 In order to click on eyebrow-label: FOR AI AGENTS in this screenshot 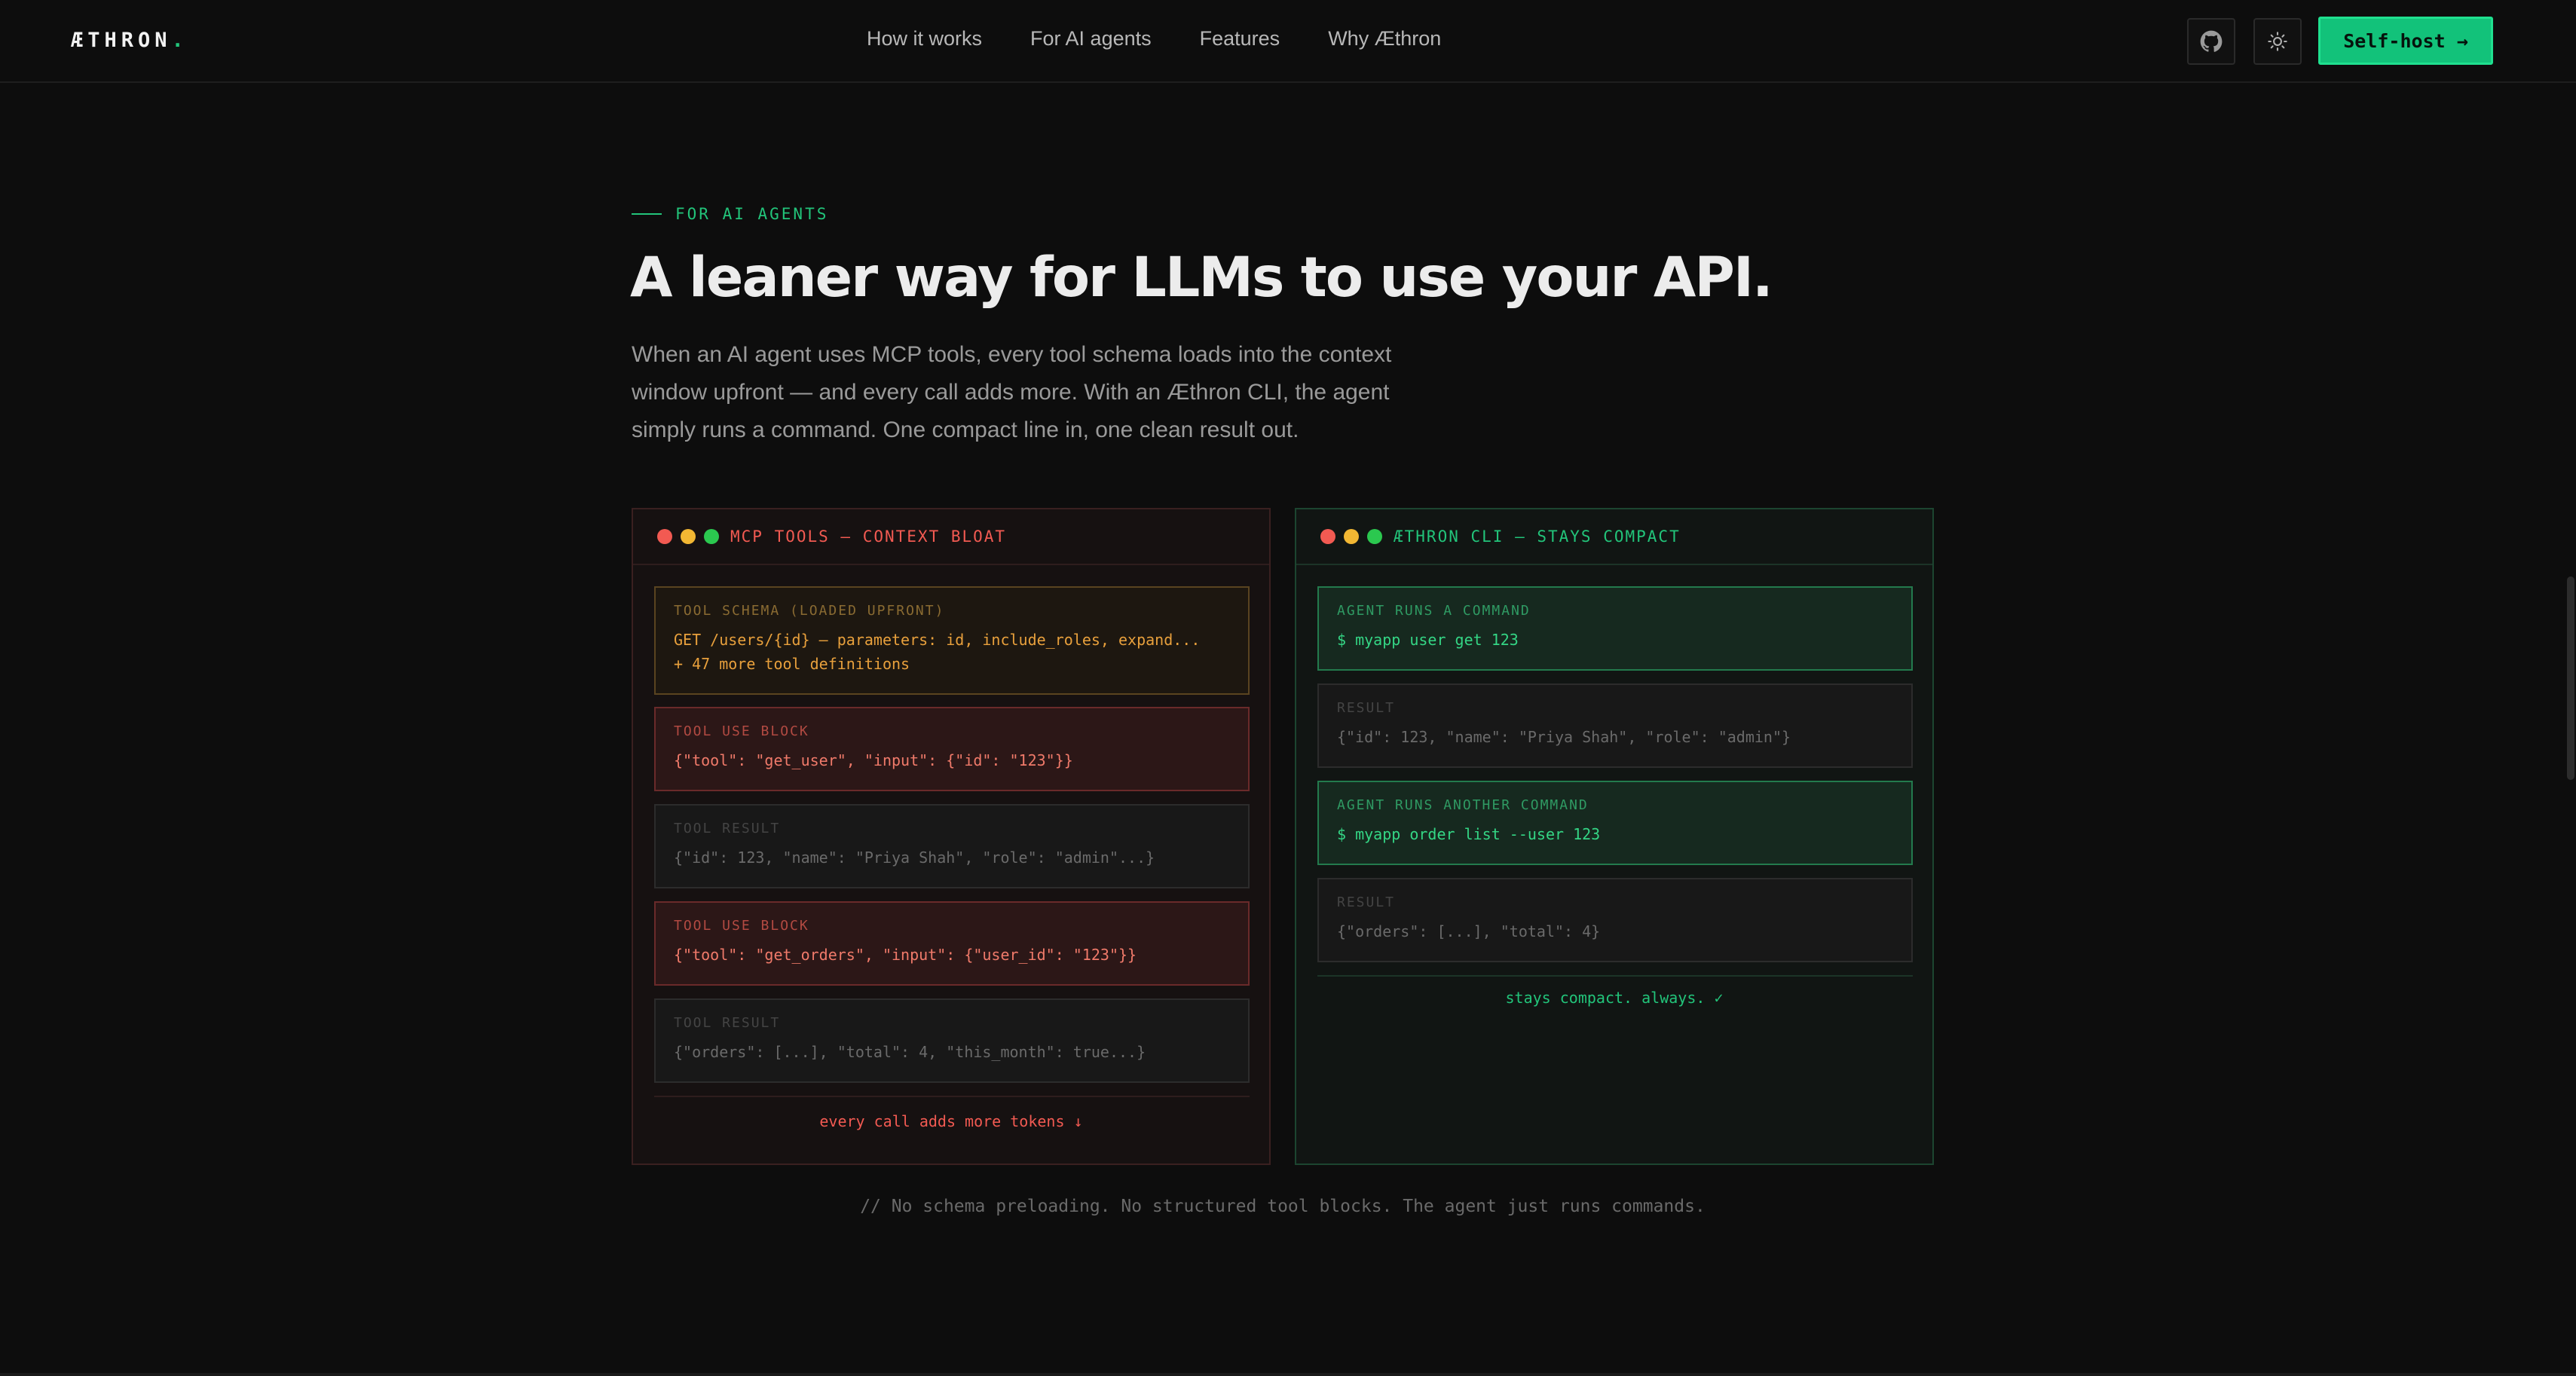, I will do `click(752, 214)`.